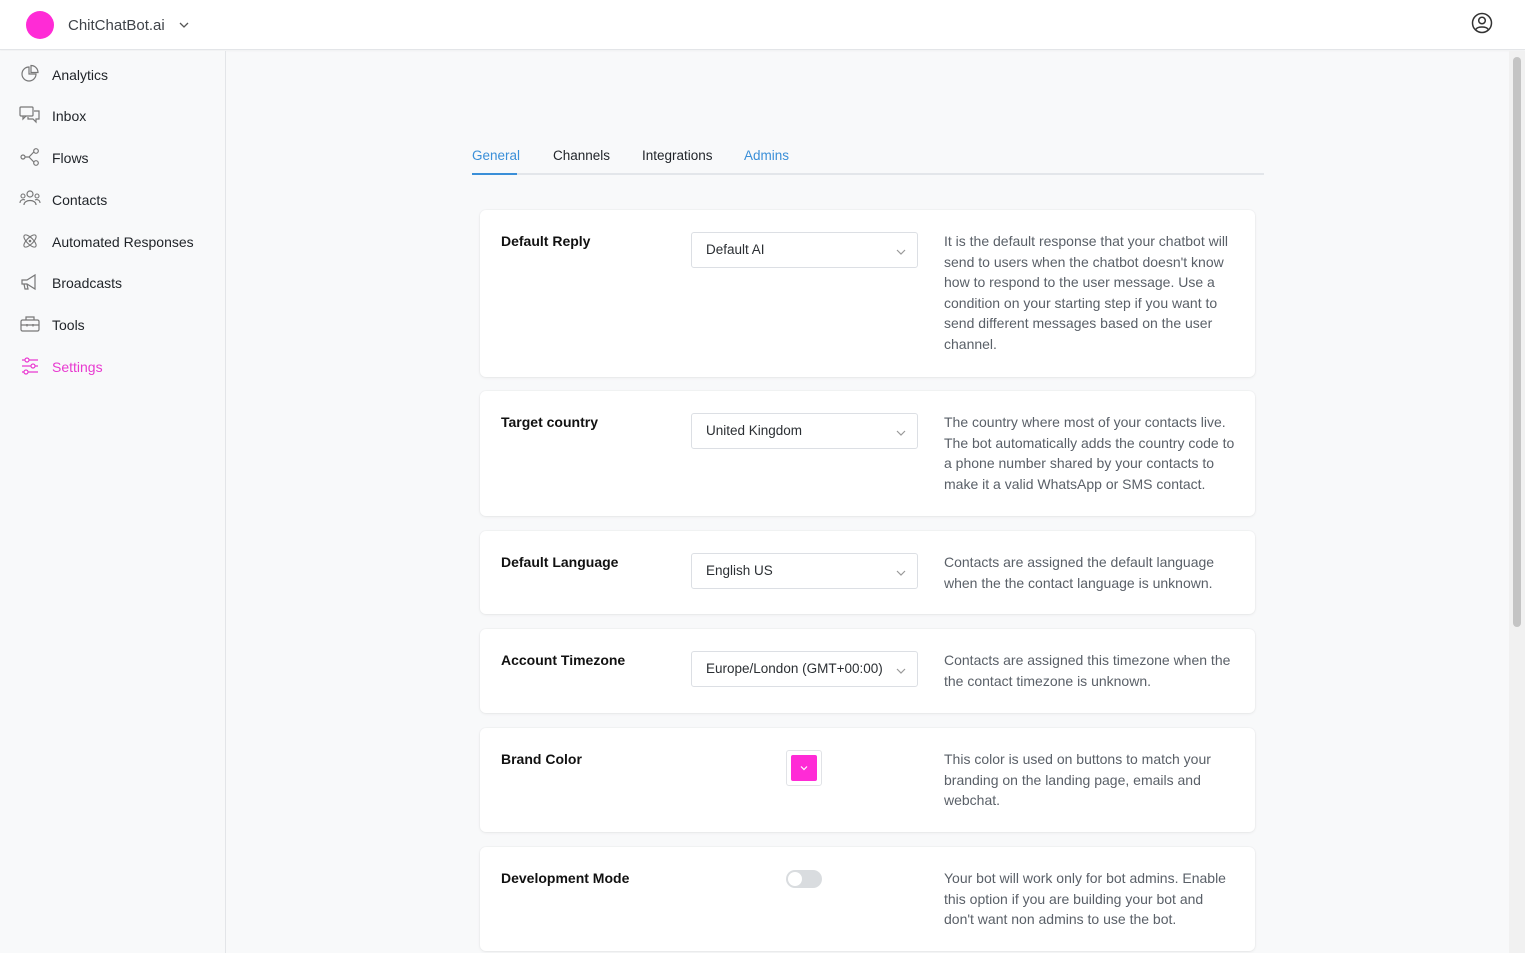 Image resolution: width=1525 pixels, height=953 pixels. I want to click on default-language-select: English US, so click(804, 571).